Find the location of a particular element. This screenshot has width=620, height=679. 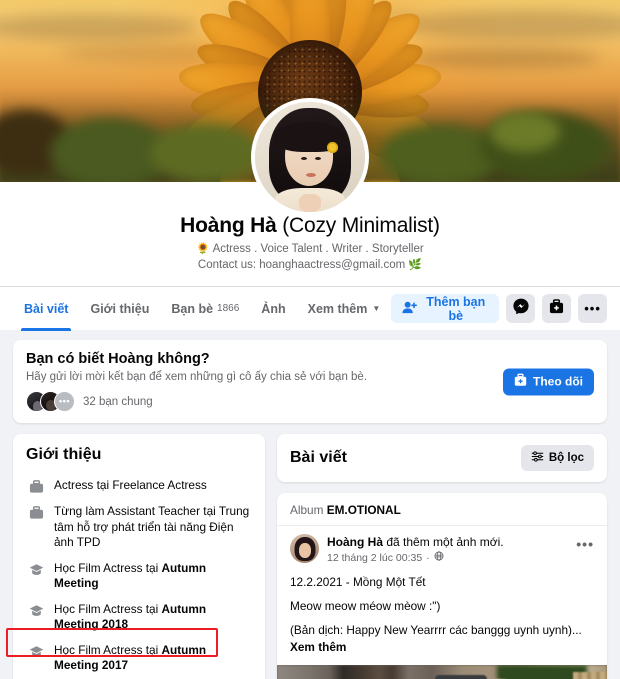

intro-item-education-2: Học Film Actress tại Autumn Meeting 2018 is located at coordinates (139, 617).